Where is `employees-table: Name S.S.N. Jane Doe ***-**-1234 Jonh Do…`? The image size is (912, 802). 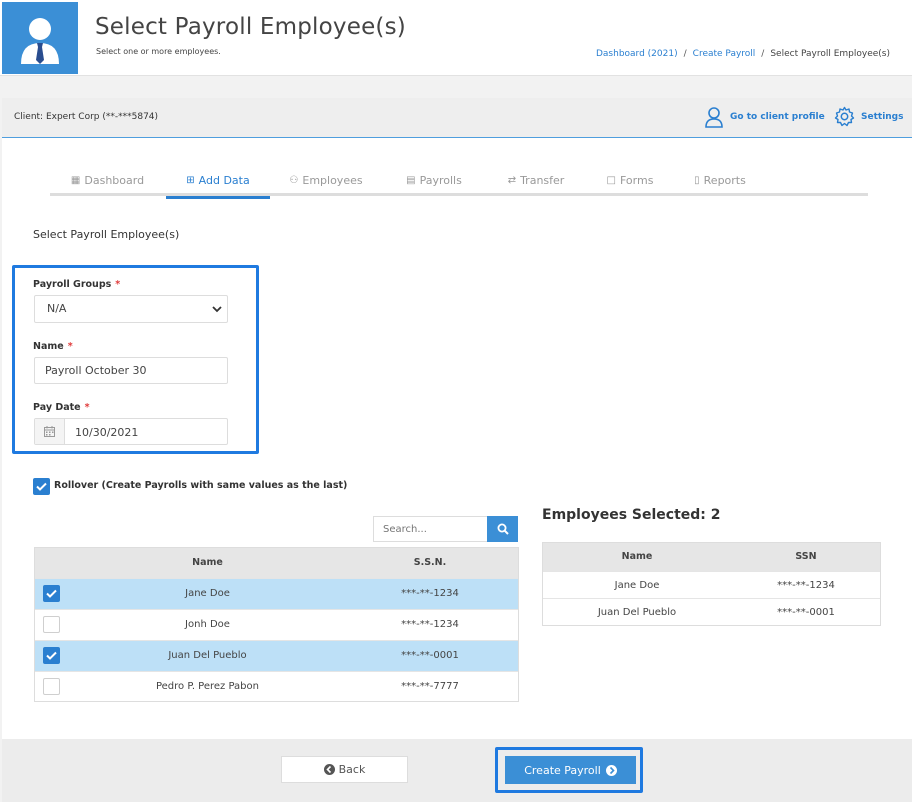 employees-table: Name S.S.N. Jane Doe ***-**-1234 Jonh Do… is located at coordinates (276, 624).